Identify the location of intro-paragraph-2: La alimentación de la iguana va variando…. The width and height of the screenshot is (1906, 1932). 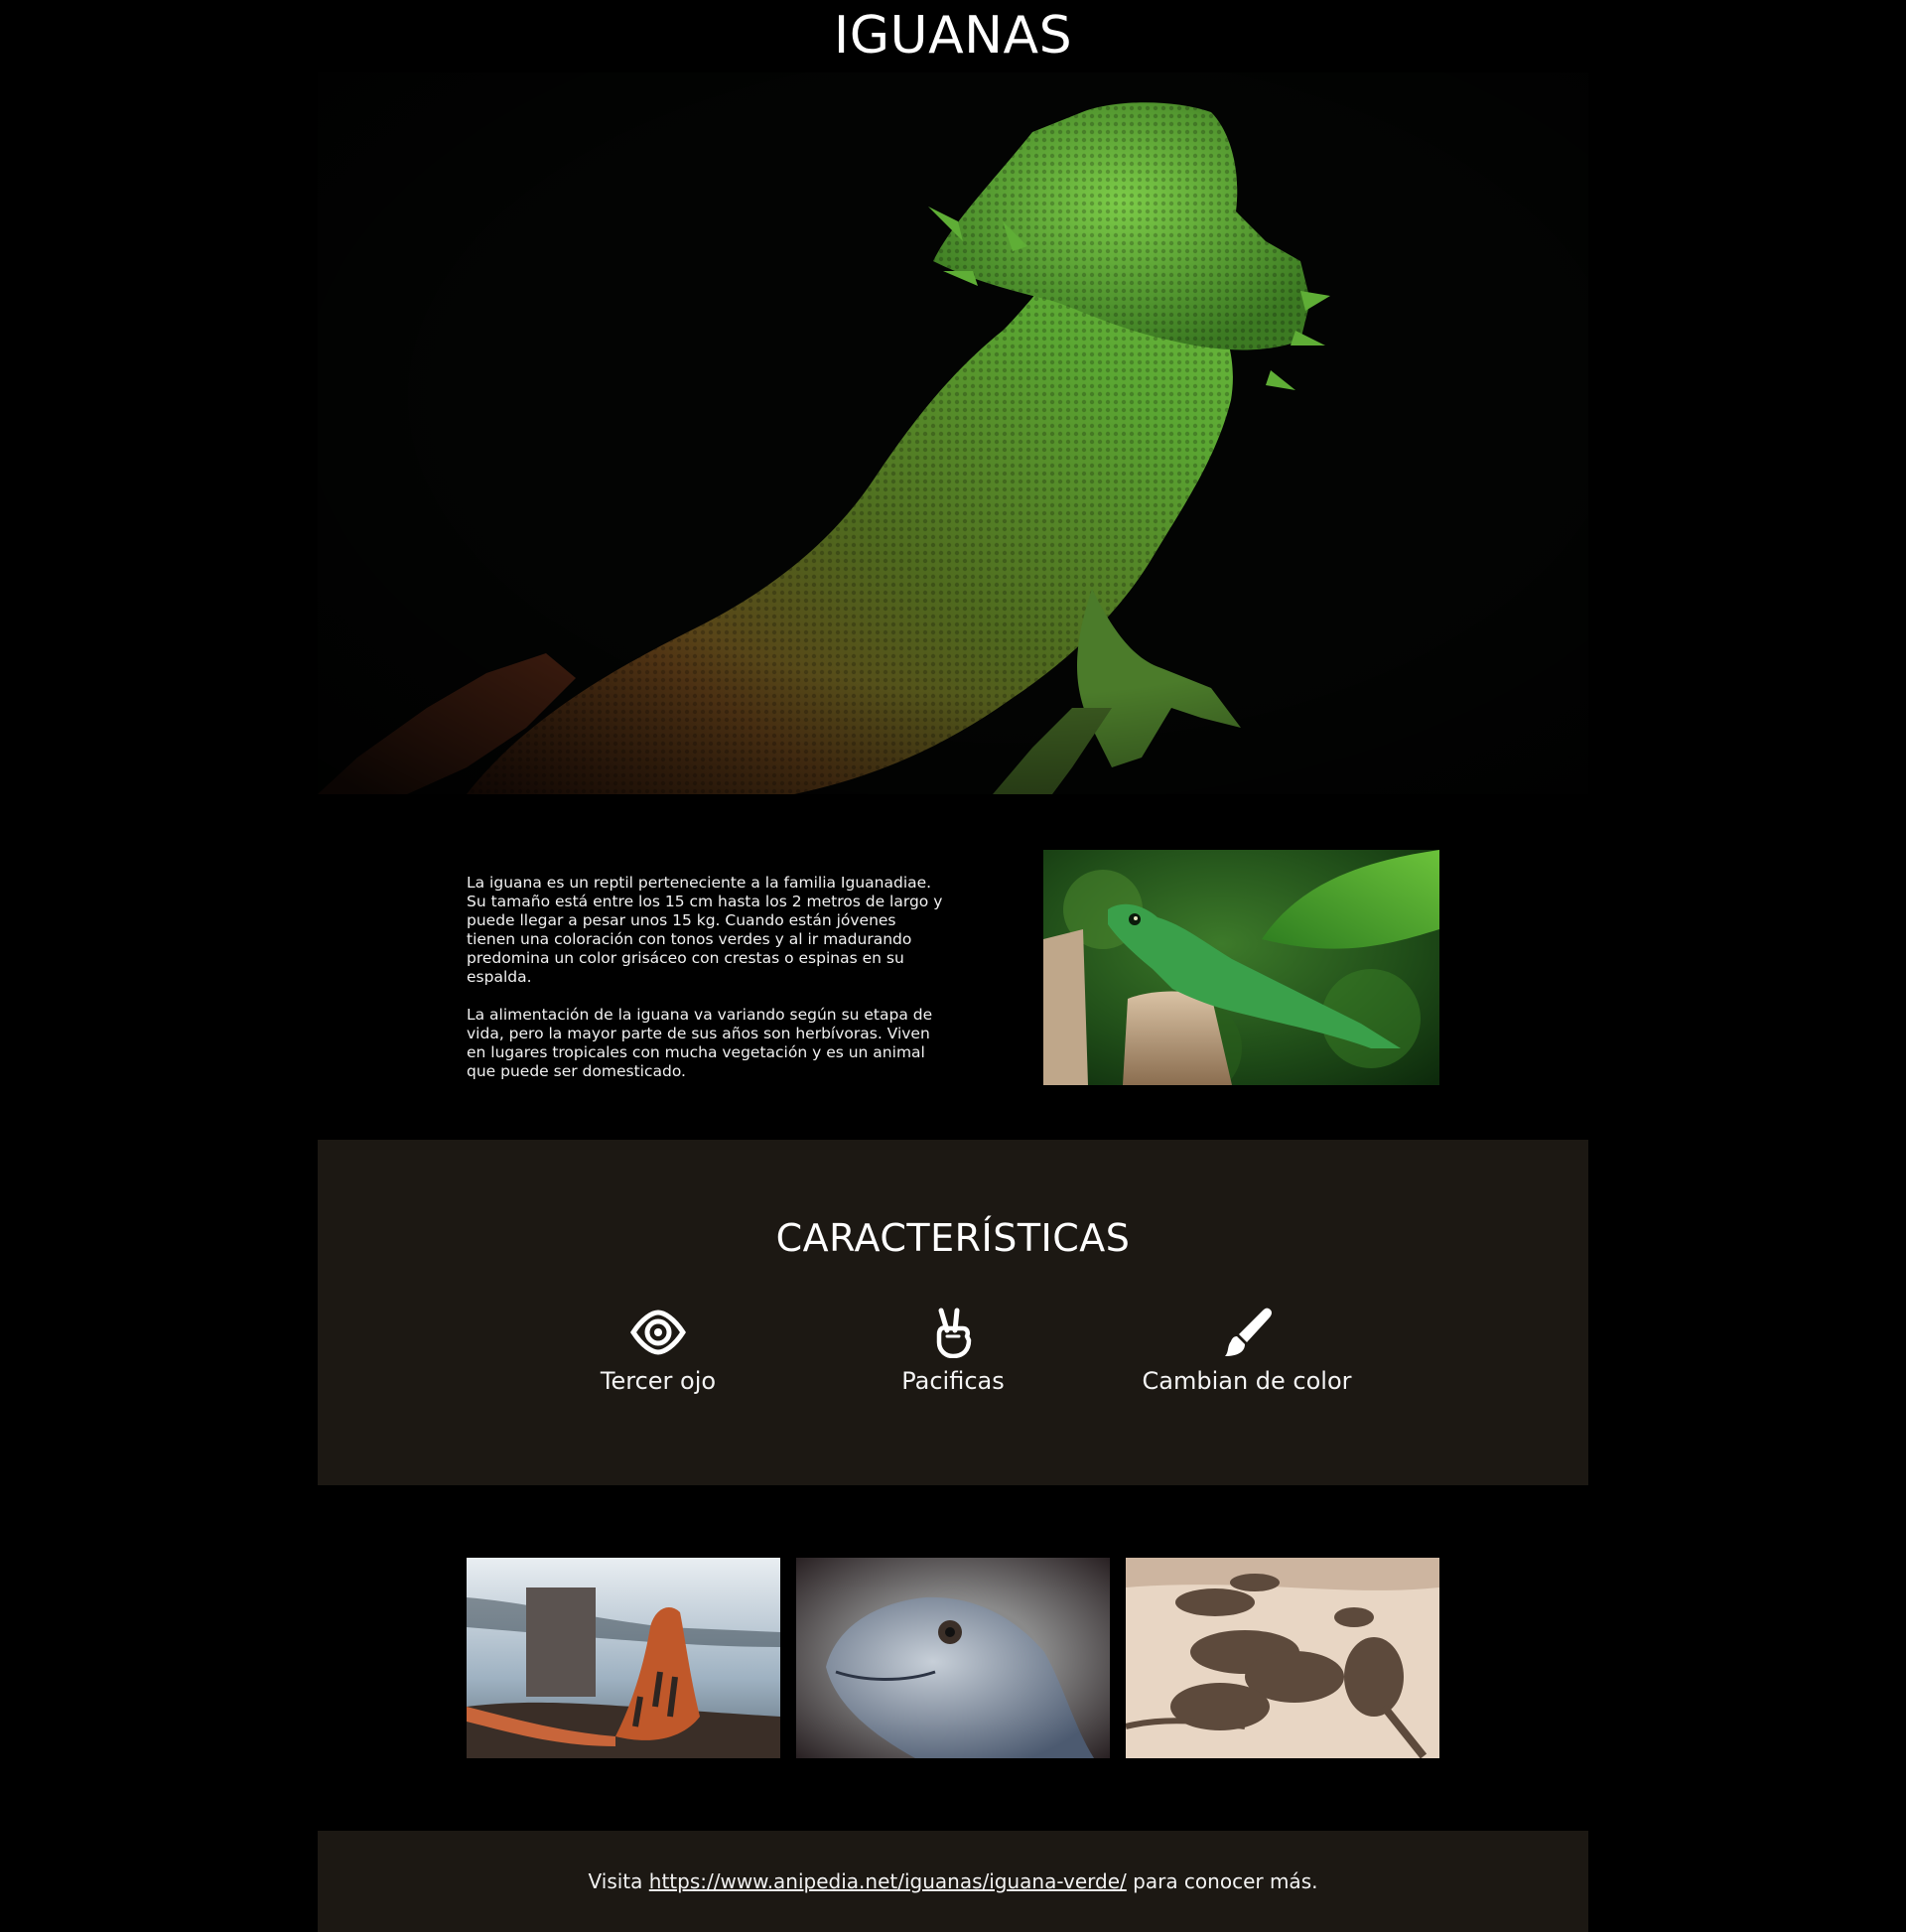
(700, 1043).